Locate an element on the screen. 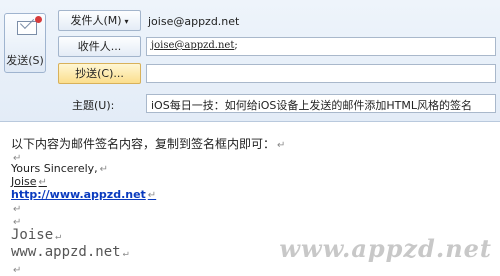 Image resolution: width=500 pixels, height=276 pixels. from-button-label: 发件人(M) is located at coordinates (96, 20).